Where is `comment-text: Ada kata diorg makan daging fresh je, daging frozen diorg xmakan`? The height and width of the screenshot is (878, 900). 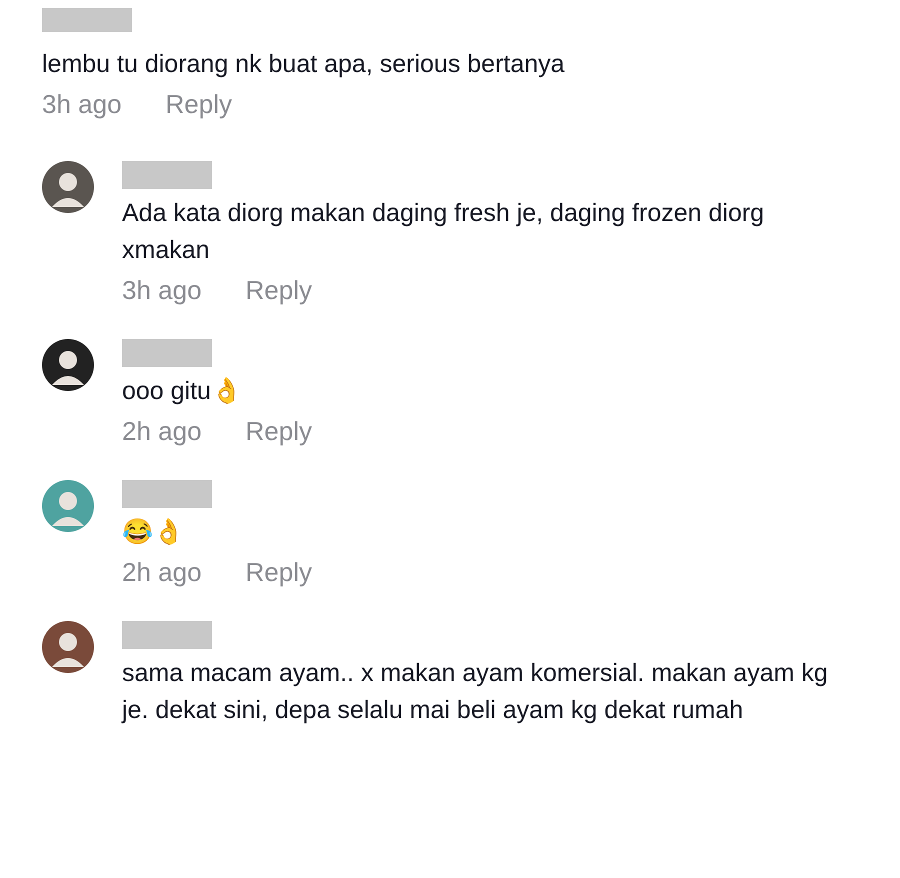
comment-text: Ada kata diorg makan daging fresh je, daging frozen diorg xmakan is located at coordinates (444, 232).